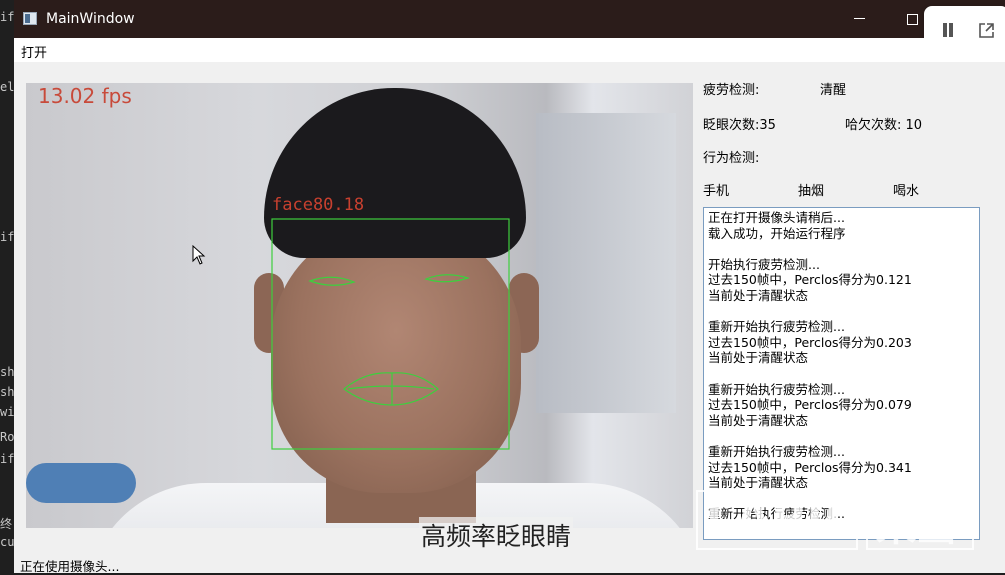 Image resolution: width=1005 pixels, height=575 pixels. I want to click on title-bar: MainWindow, so click(509, 19).